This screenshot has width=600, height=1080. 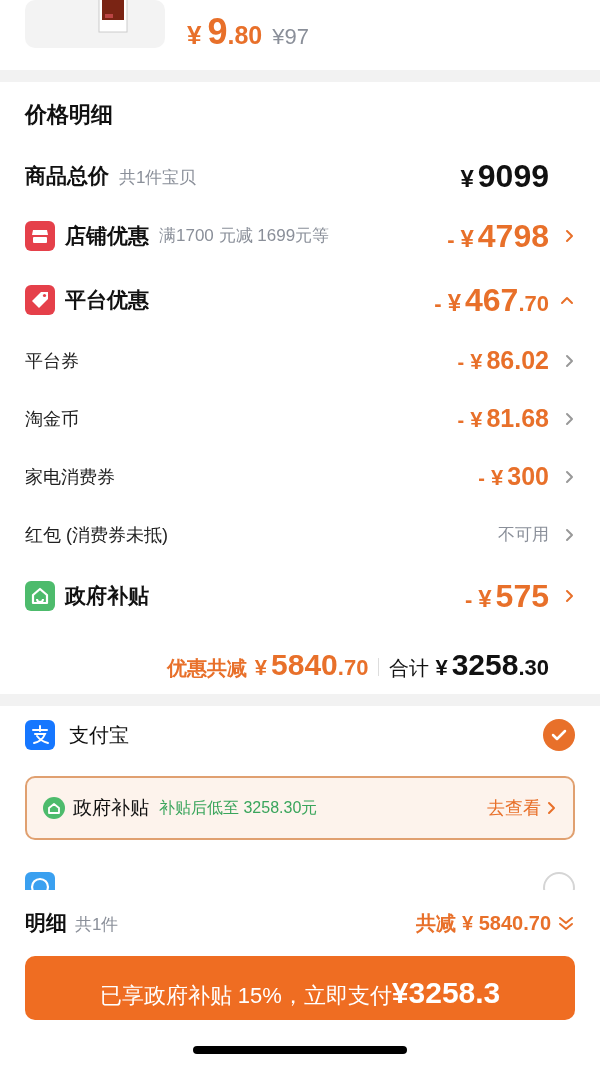 I want to click on row-label: 店铺优惠, so click(x=107, y=236).